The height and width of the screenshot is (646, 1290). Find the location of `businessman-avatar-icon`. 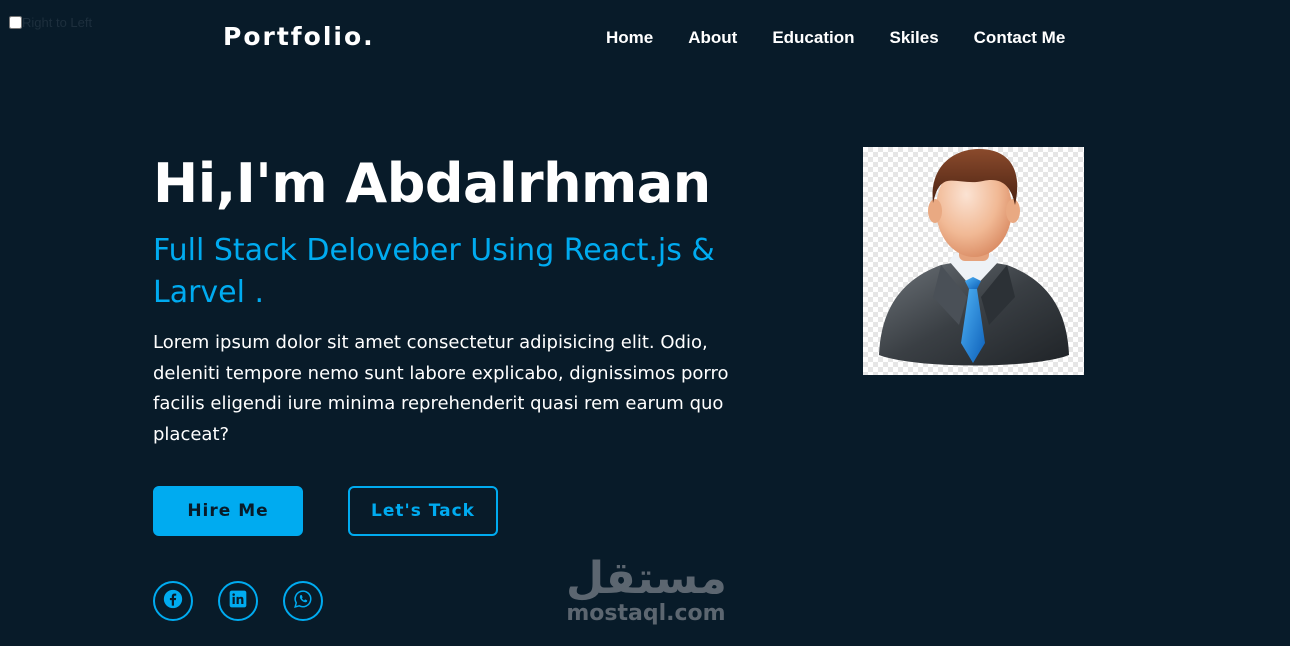

businessman-avatar-icon is located at coordinates (974, 257).